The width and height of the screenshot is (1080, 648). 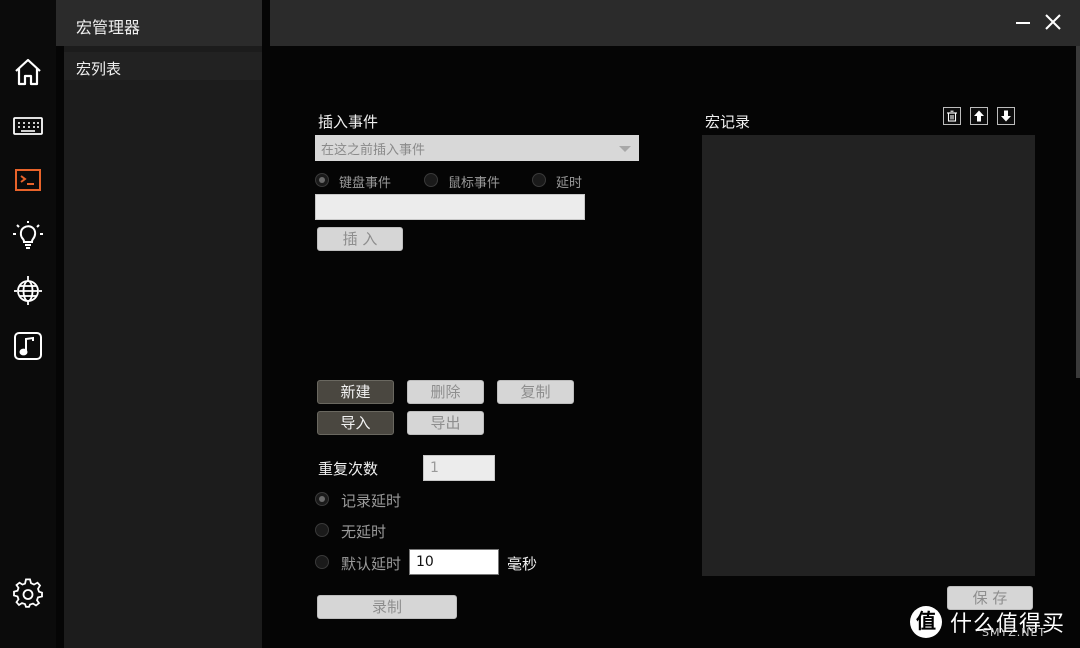 I want to click on export-macro-button: 导出, so click(x=445, y=423).